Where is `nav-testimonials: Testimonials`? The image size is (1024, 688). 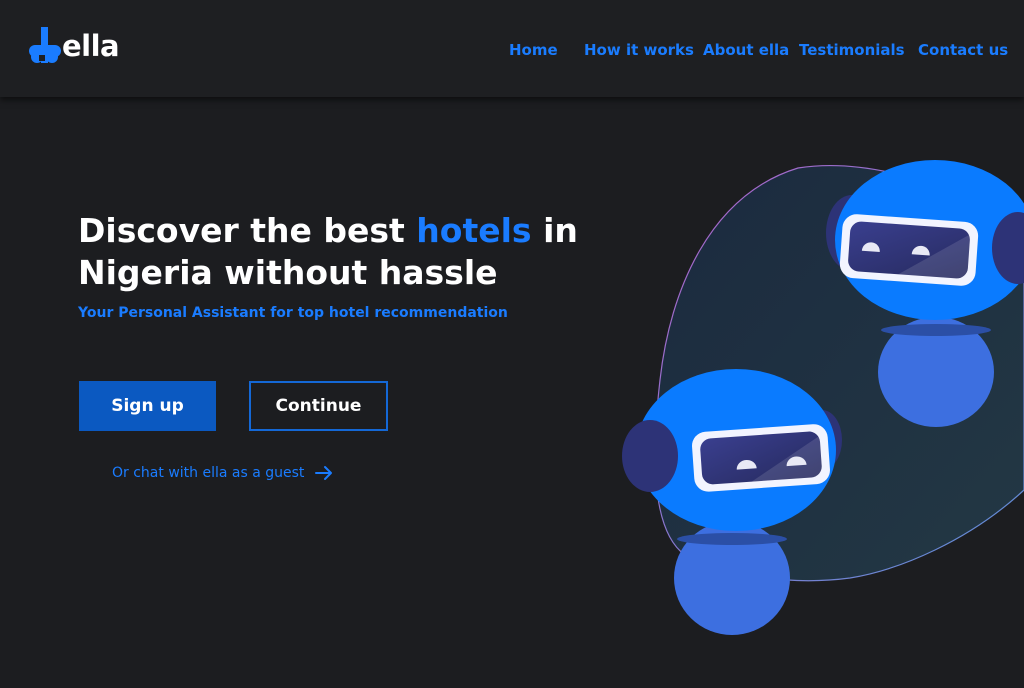
nav-testimonials: Testimonials is located at coordinates (852, 50).